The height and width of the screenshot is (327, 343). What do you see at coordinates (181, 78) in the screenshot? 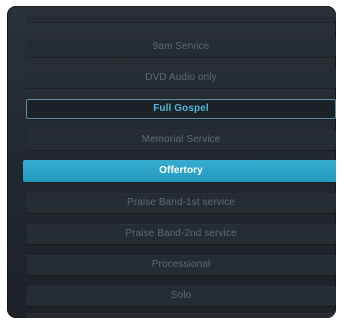
I see `list-item-dvd-audio-only: DVD Audio only` at bounding box center [181, 78].